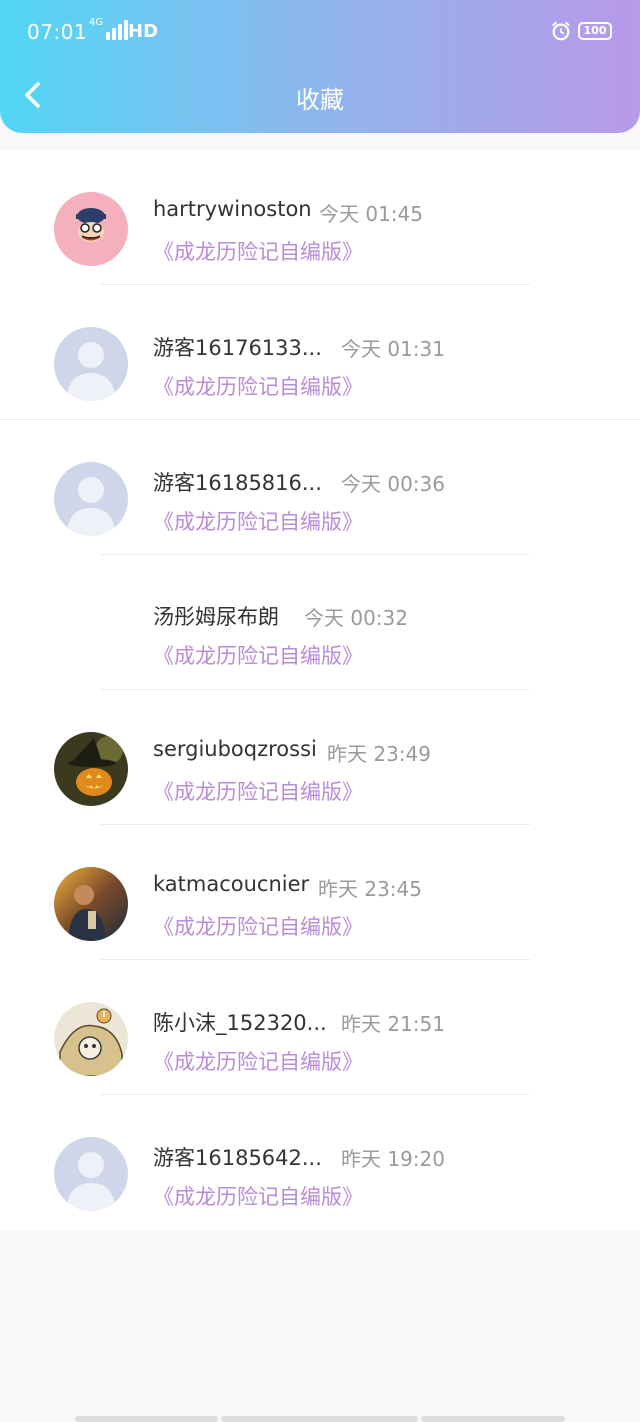 This screenshot has width=640, height=1422. I want to click on cartoon-monkey-avatar-icon, so click(91, 229).